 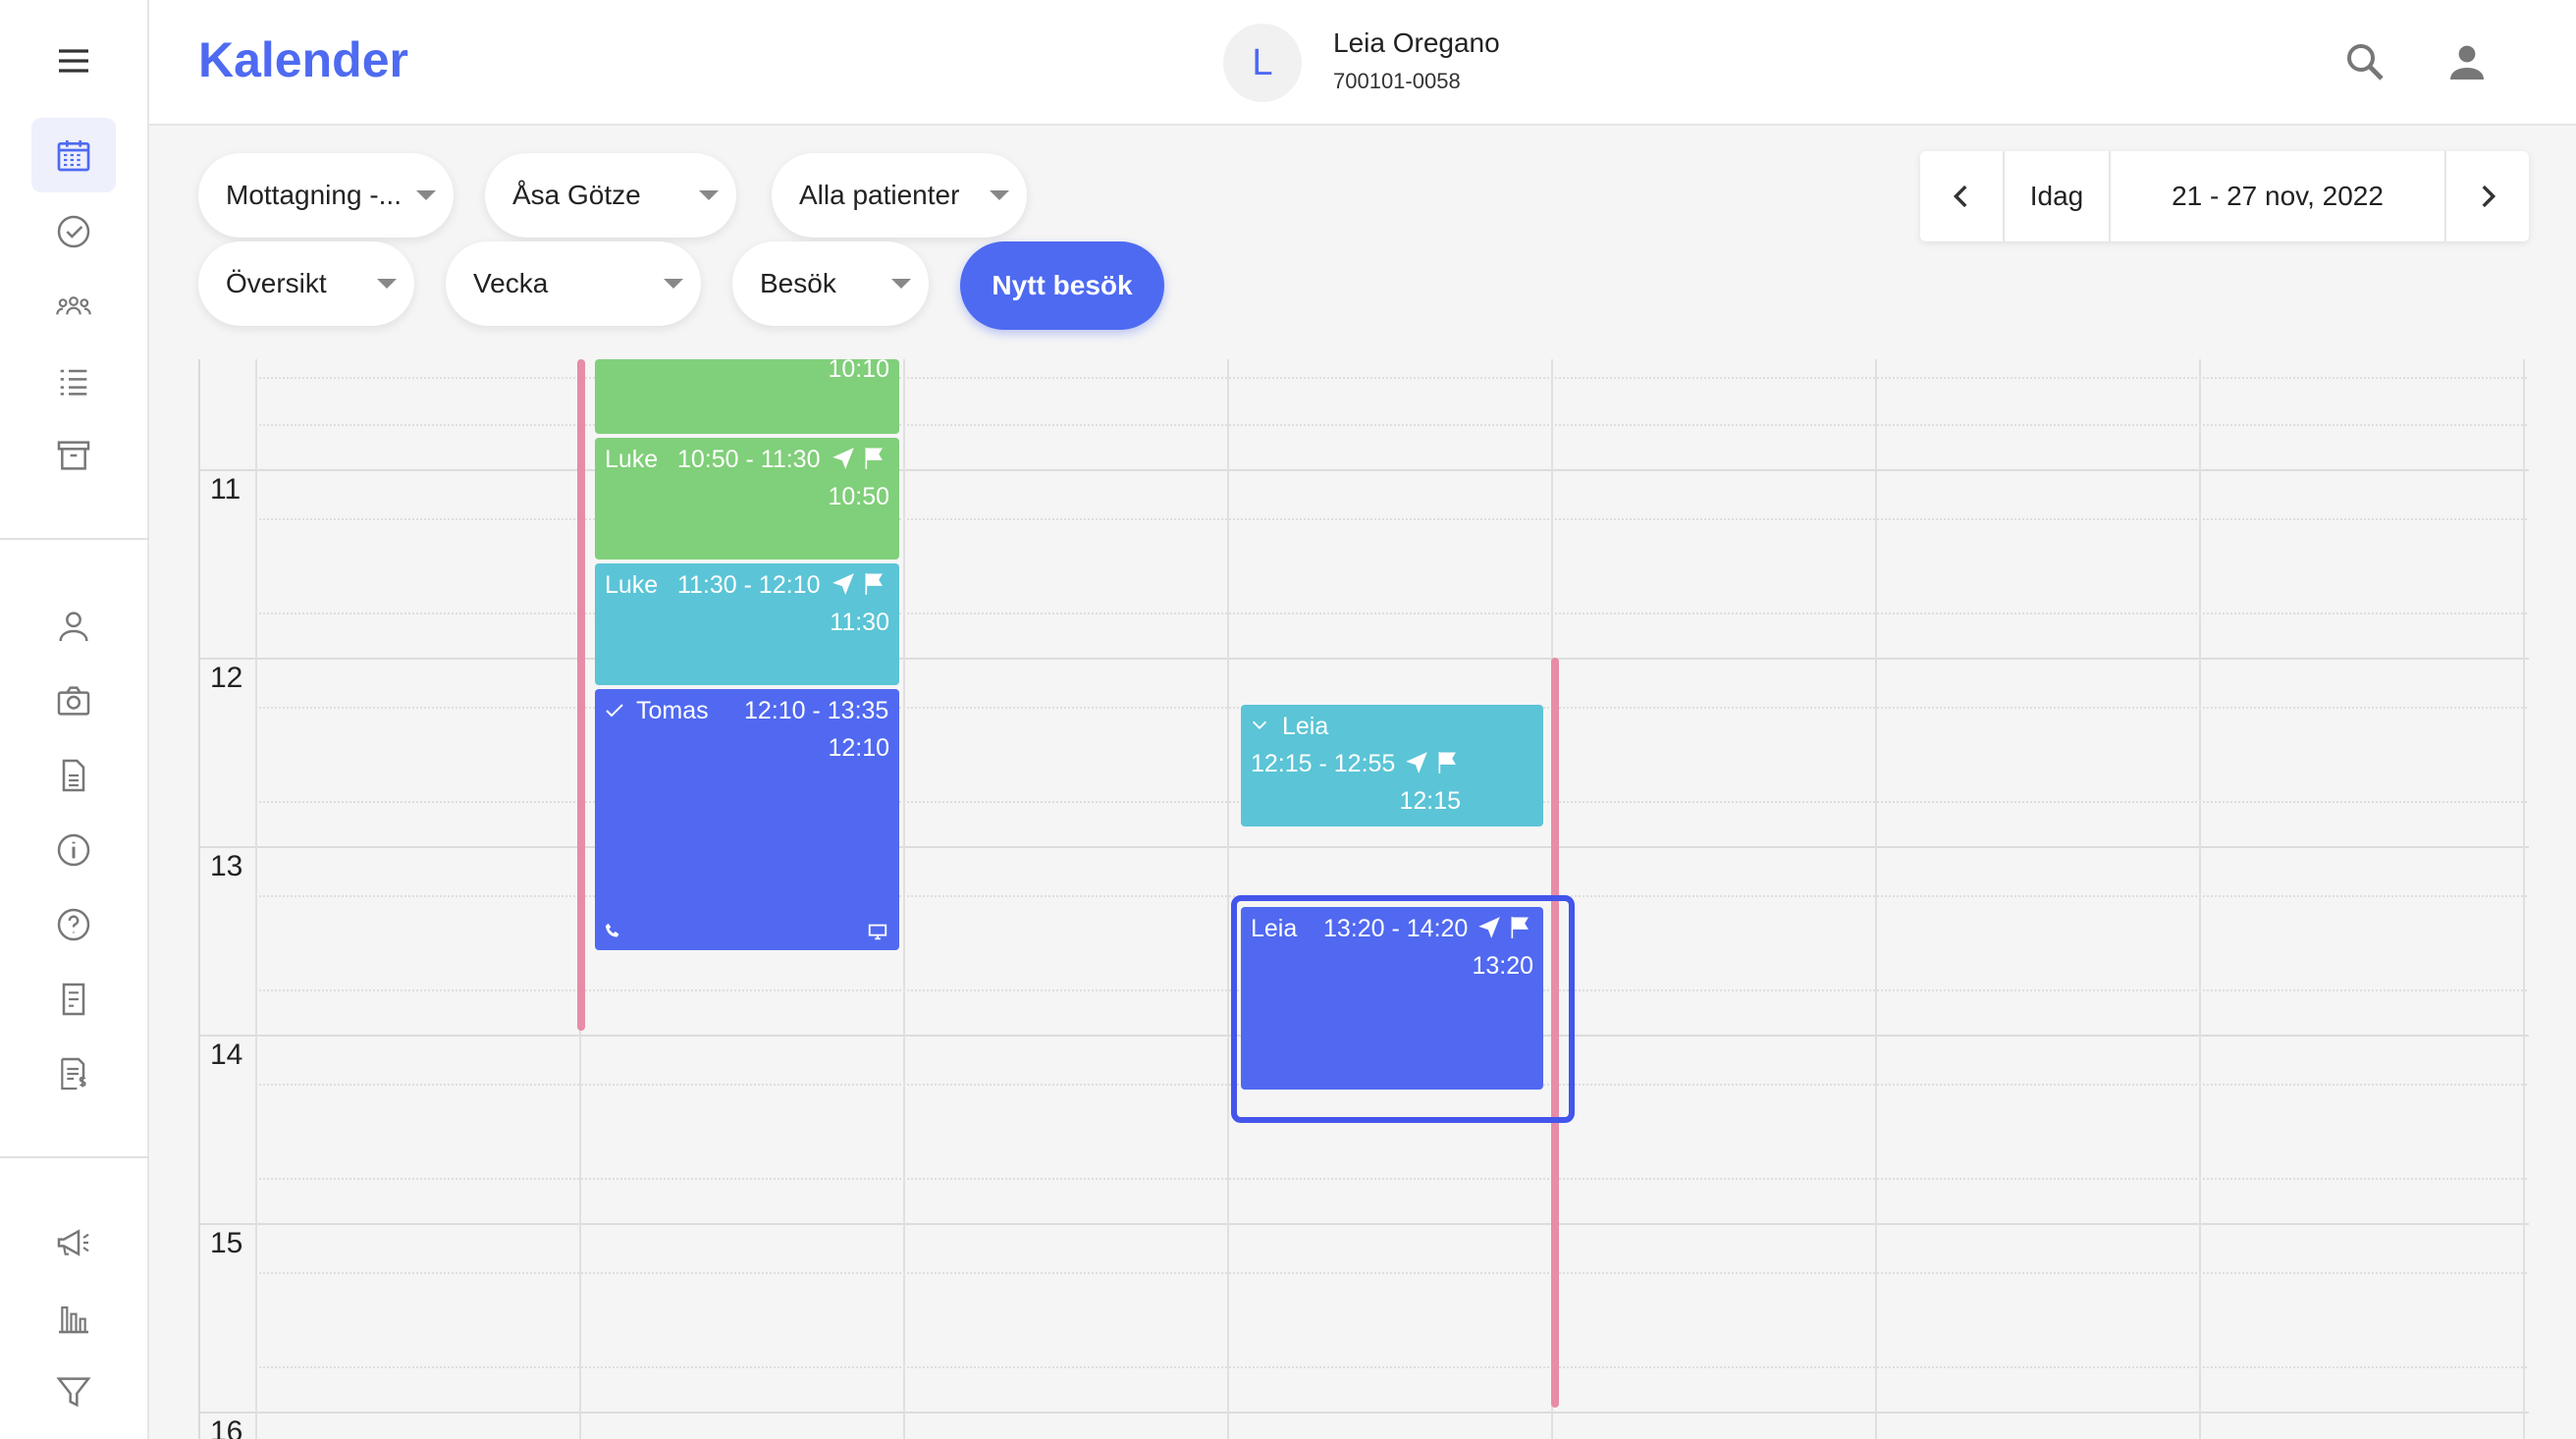 What do you see at coordinates (1362, 63) in the screenshot?
I see `top-bar: Kalender L Leia Oregano 700101-0058` at bounding box center [1362, 63].